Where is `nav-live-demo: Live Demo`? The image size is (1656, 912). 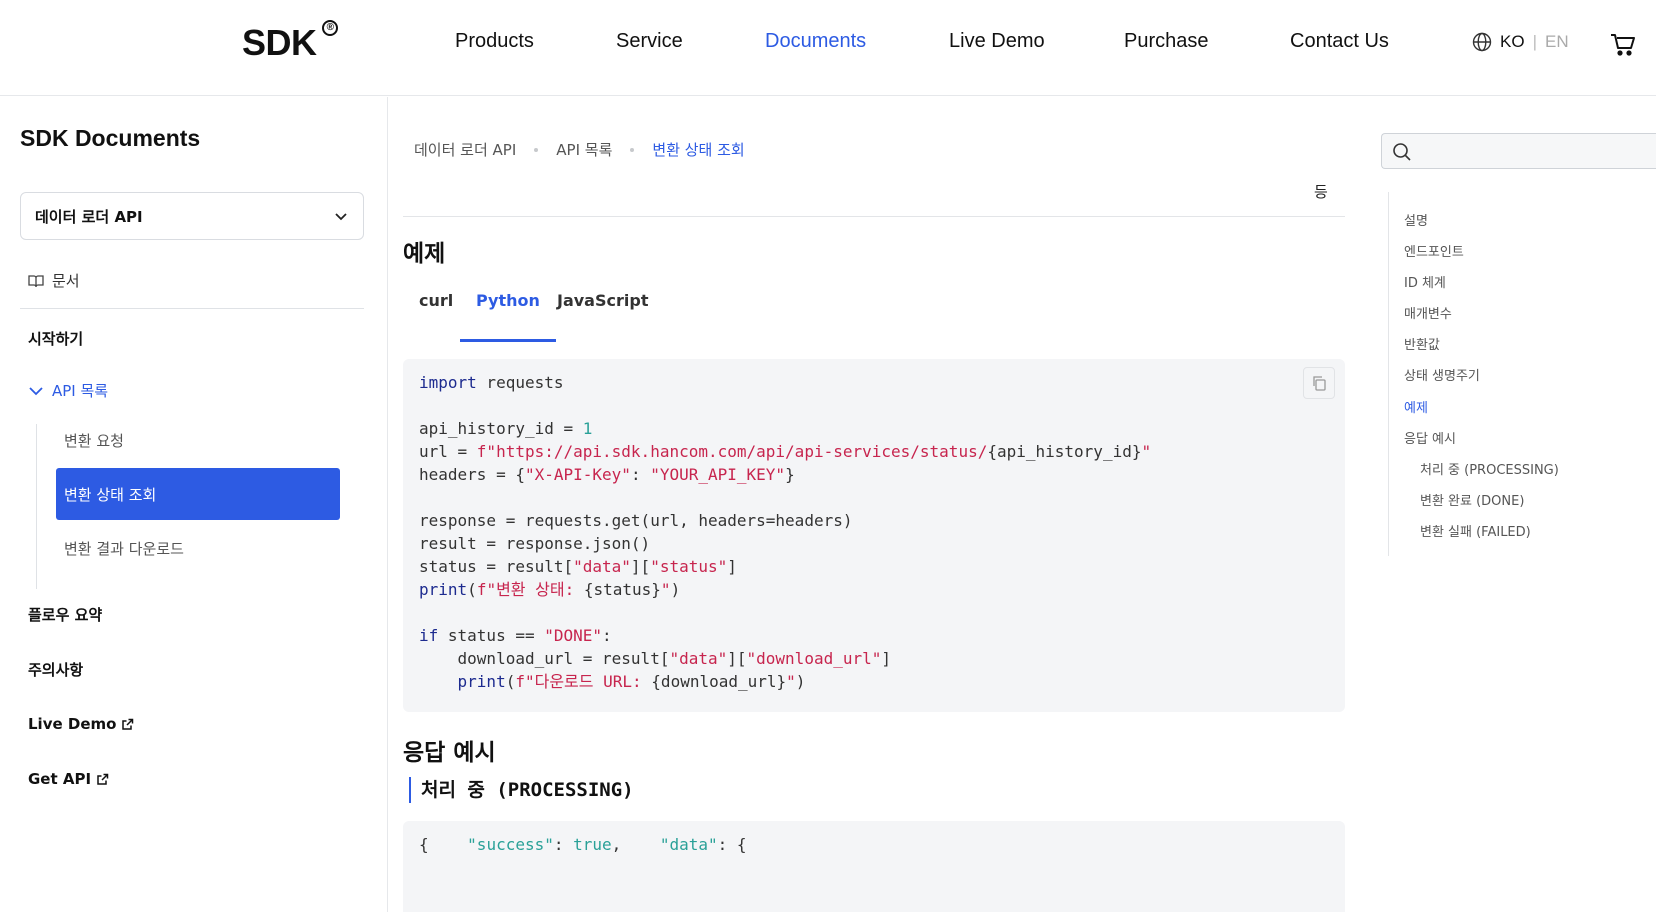 nav-live-demo: Live Demo is located at coordinates (997, 41).